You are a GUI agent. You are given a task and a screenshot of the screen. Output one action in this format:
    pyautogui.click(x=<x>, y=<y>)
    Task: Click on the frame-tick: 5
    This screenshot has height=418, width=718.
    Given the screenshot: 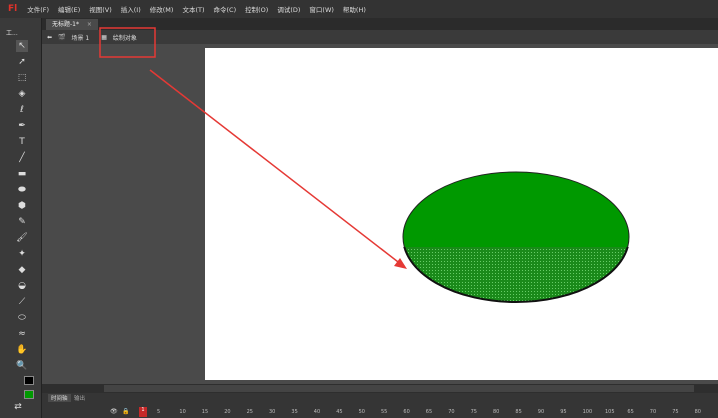 What is the action you would take?
    pyautogui.click(x=159, y=412)
    